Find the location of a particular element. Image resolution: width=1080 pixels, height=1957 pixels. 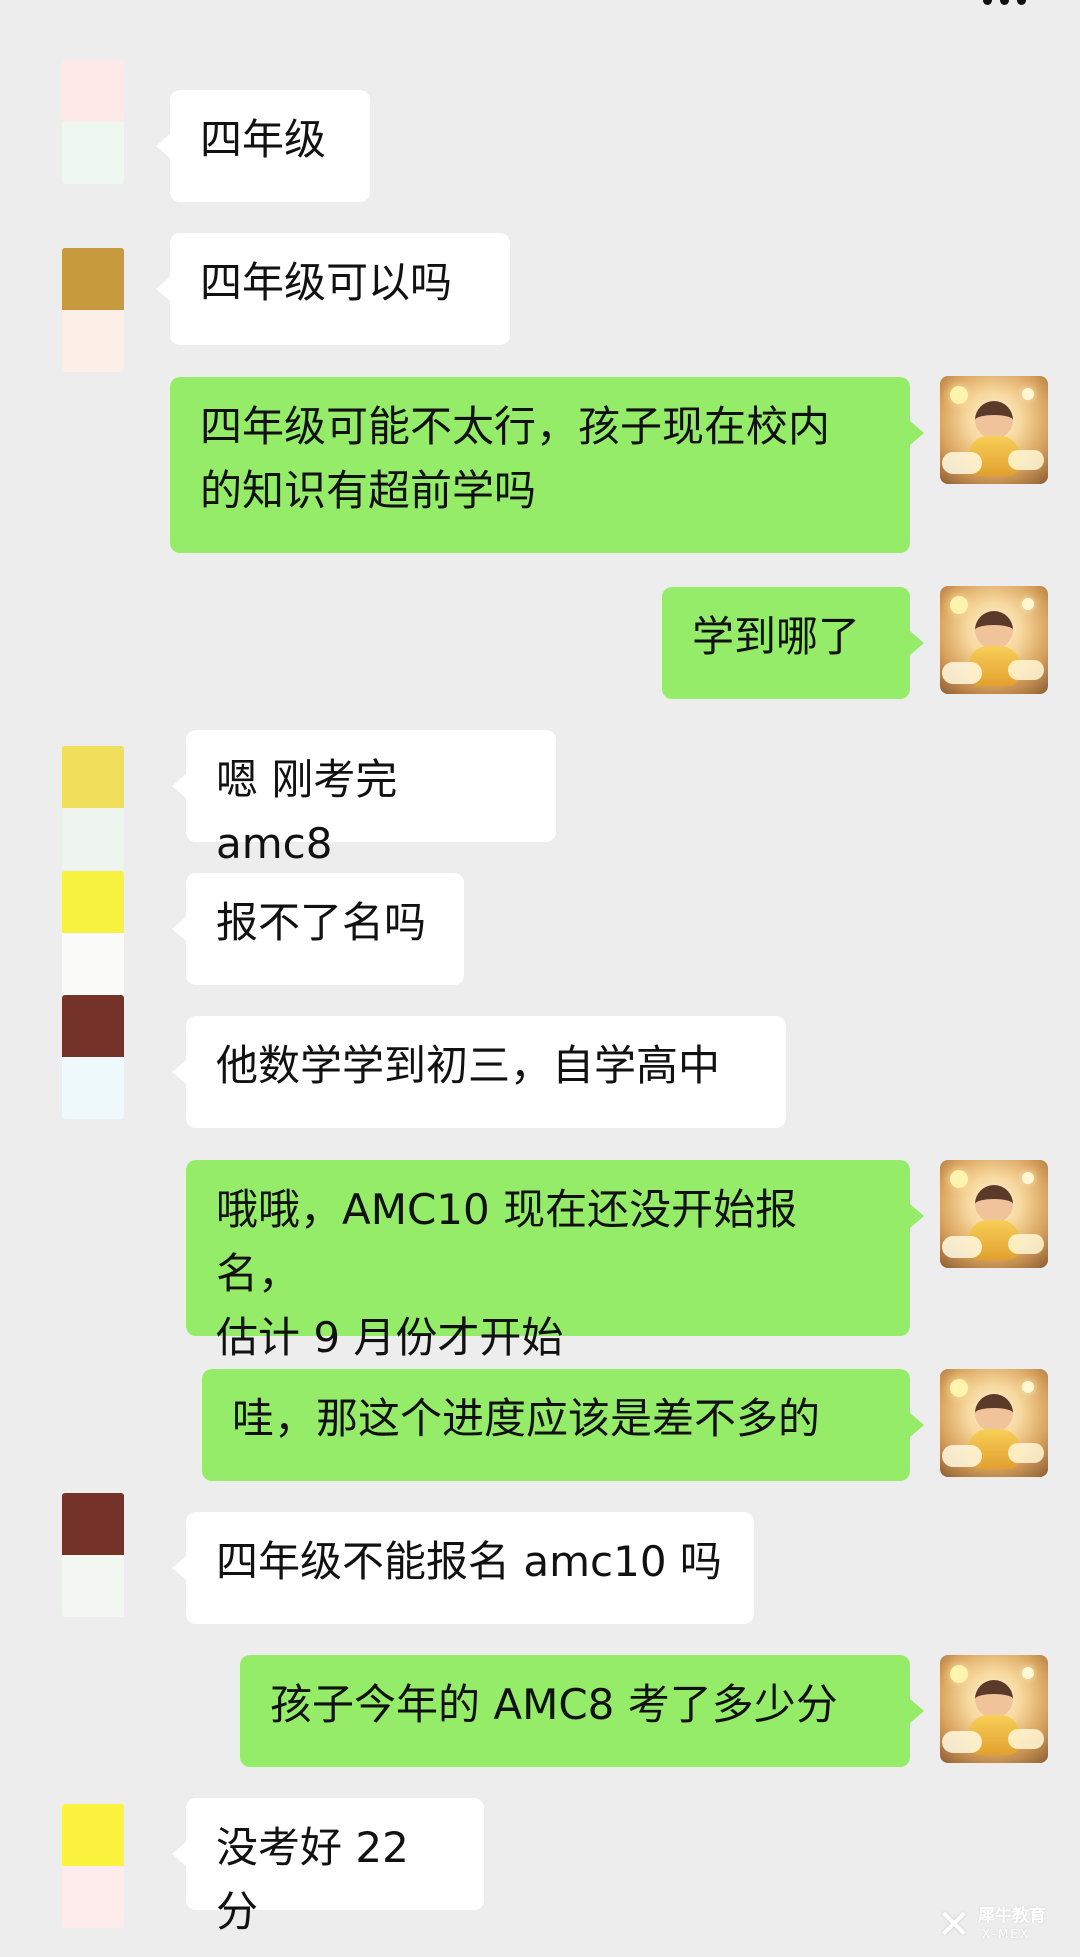

message-bubble: 四年级可能不太行，孩子现在校内 的知识有超前学吗 is located at coordinates (540, 465).